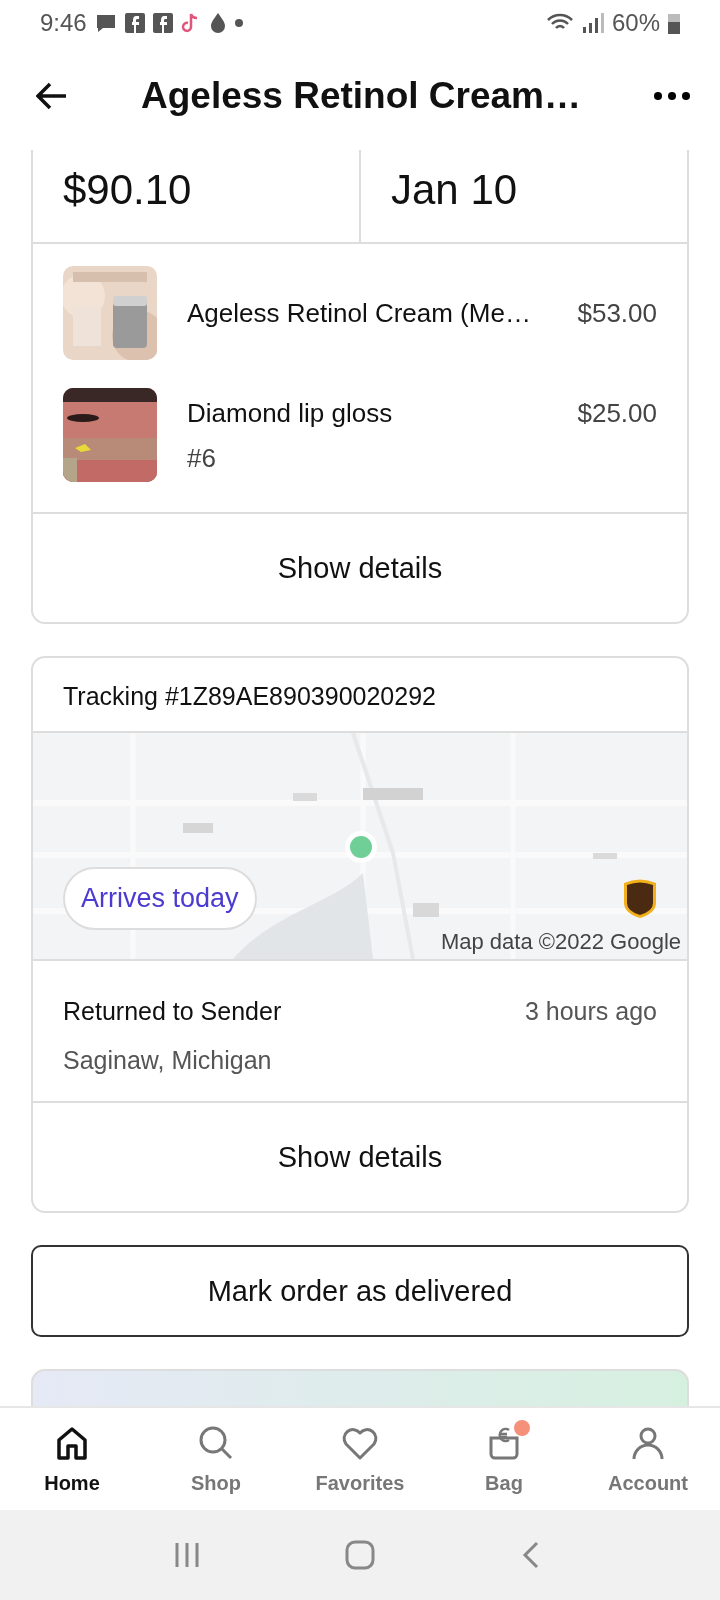 Image resolution: width=720 pixels, height=1600 pixels. I want to click on nav-tab: Favorites, so click(360, 1459).